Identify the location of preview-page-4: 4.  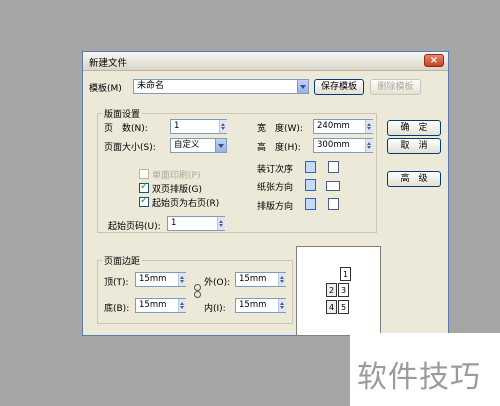
(331, 307).